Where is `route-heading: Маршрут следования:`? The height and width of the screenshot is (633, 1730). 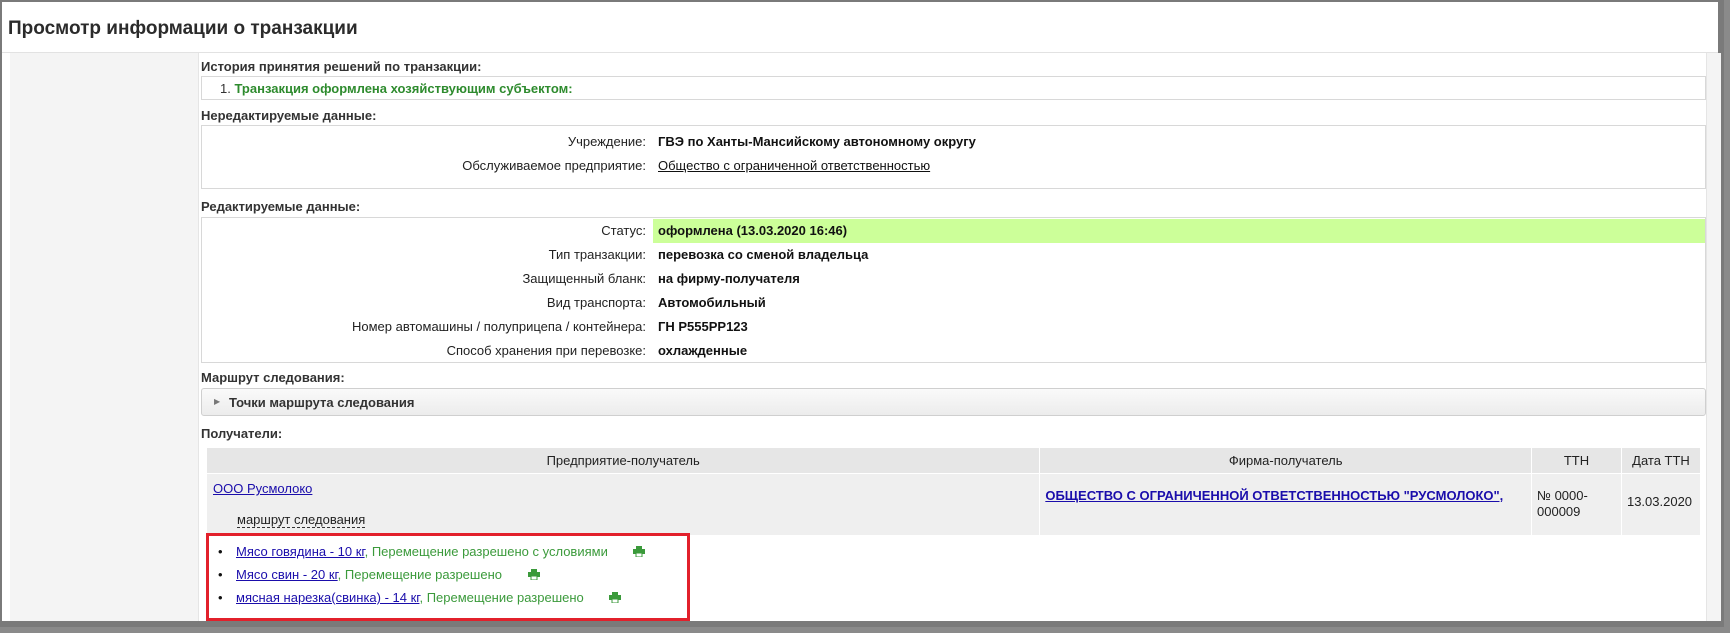 route-heading: Маршрут следования: is located at coordinates (273, 377).